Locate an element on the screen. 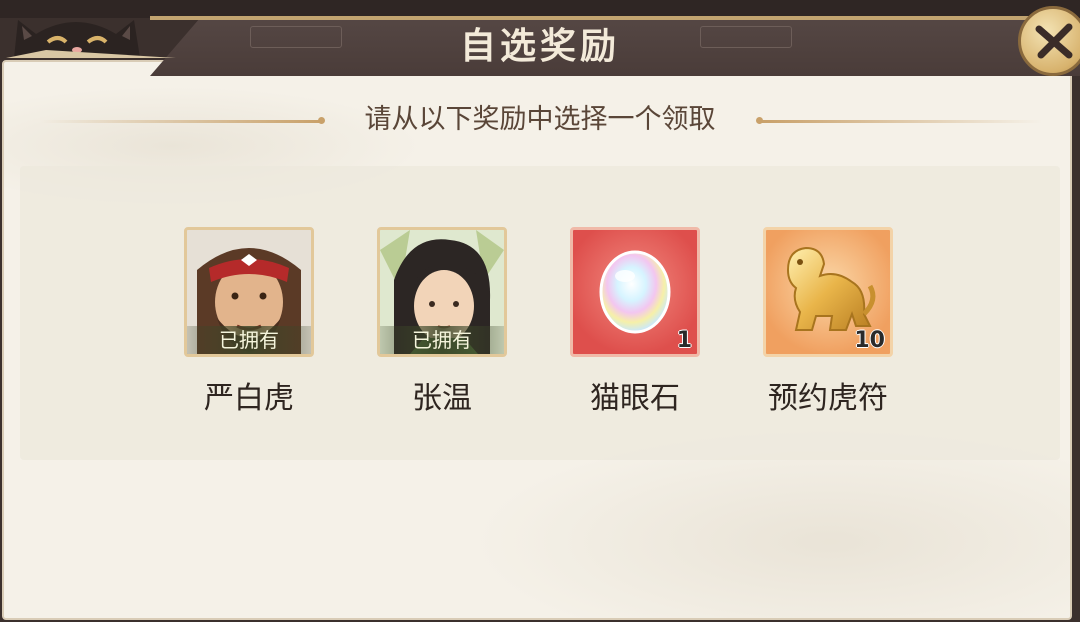 Image resolution: width=1080 pixels, height=622 pixels. reward-name: 张温 is located at coordinates (442, 398).